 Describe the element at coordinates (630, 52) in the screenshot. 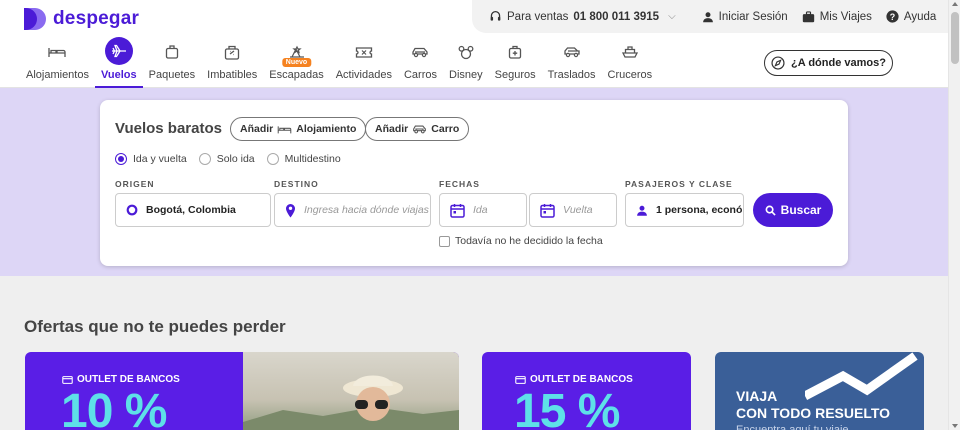

I see `ship-icon` at that location.